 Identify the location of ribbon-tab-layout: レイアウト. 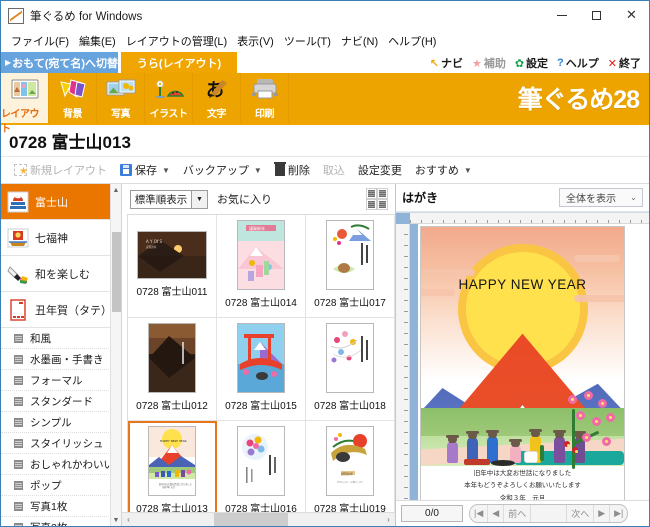
(25, 104).